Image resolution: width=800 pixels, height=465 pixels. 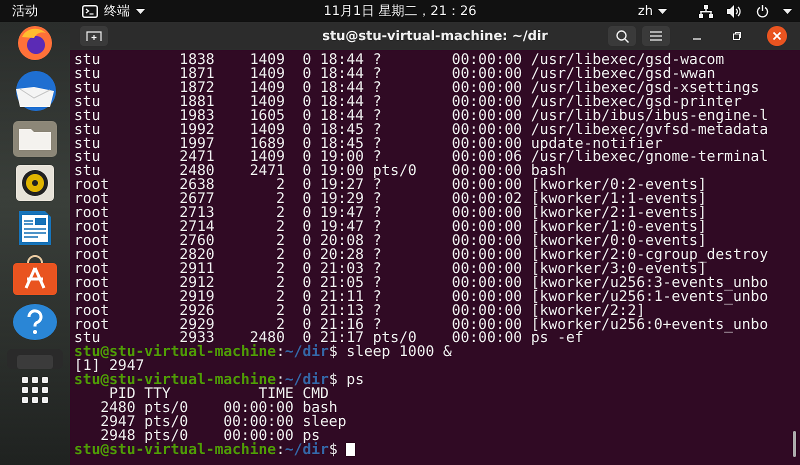 I want to click on terminal-output-line: stu 1983 1605 0 18:44 ? 00:00:00 /usr/lib/ibus/ibus-engine-l, so click(x=421, y=115).